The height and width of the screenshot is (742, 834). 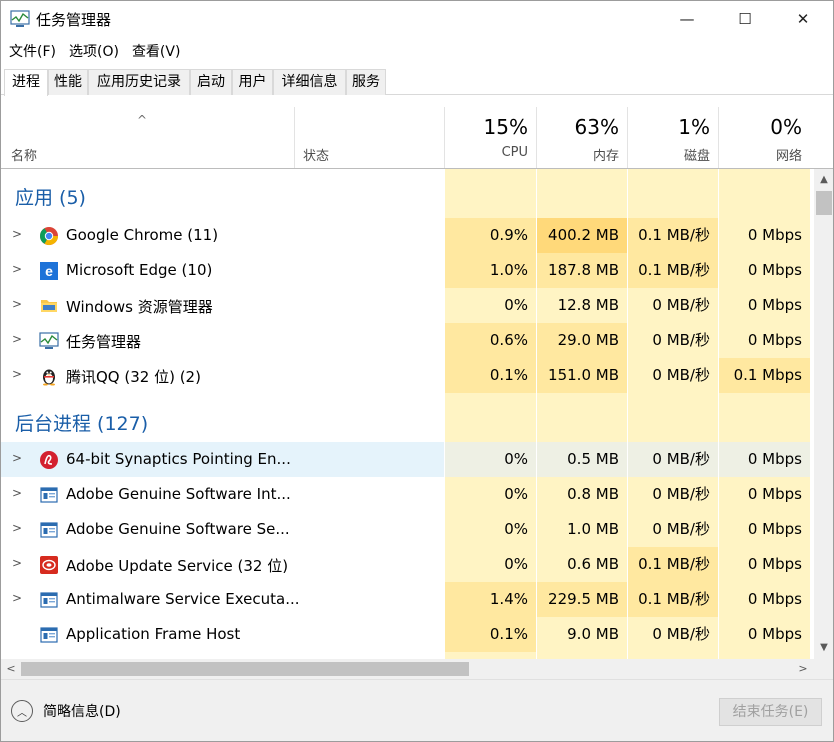 What do you see at coordinates (316, 156) in the screenshot?
I see `column-status-label: 状态` at bounding box center [316, 156].